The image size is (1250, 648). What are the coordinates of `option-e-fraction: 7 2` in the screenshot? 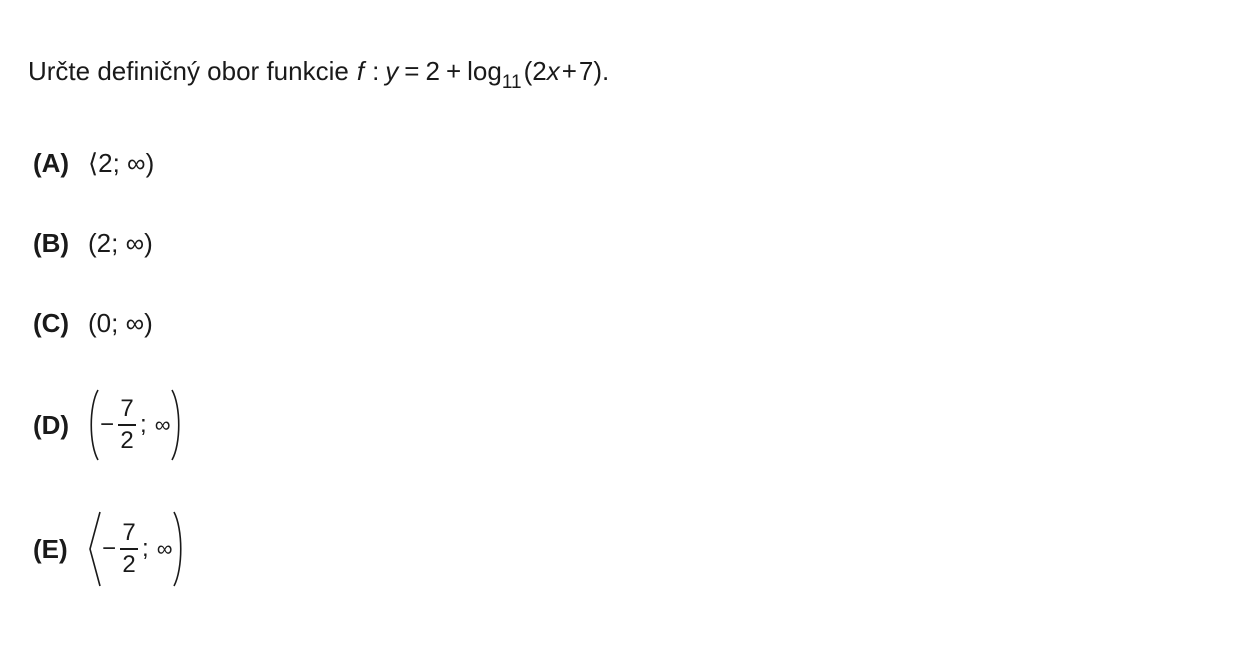 It's located at (129, 548).